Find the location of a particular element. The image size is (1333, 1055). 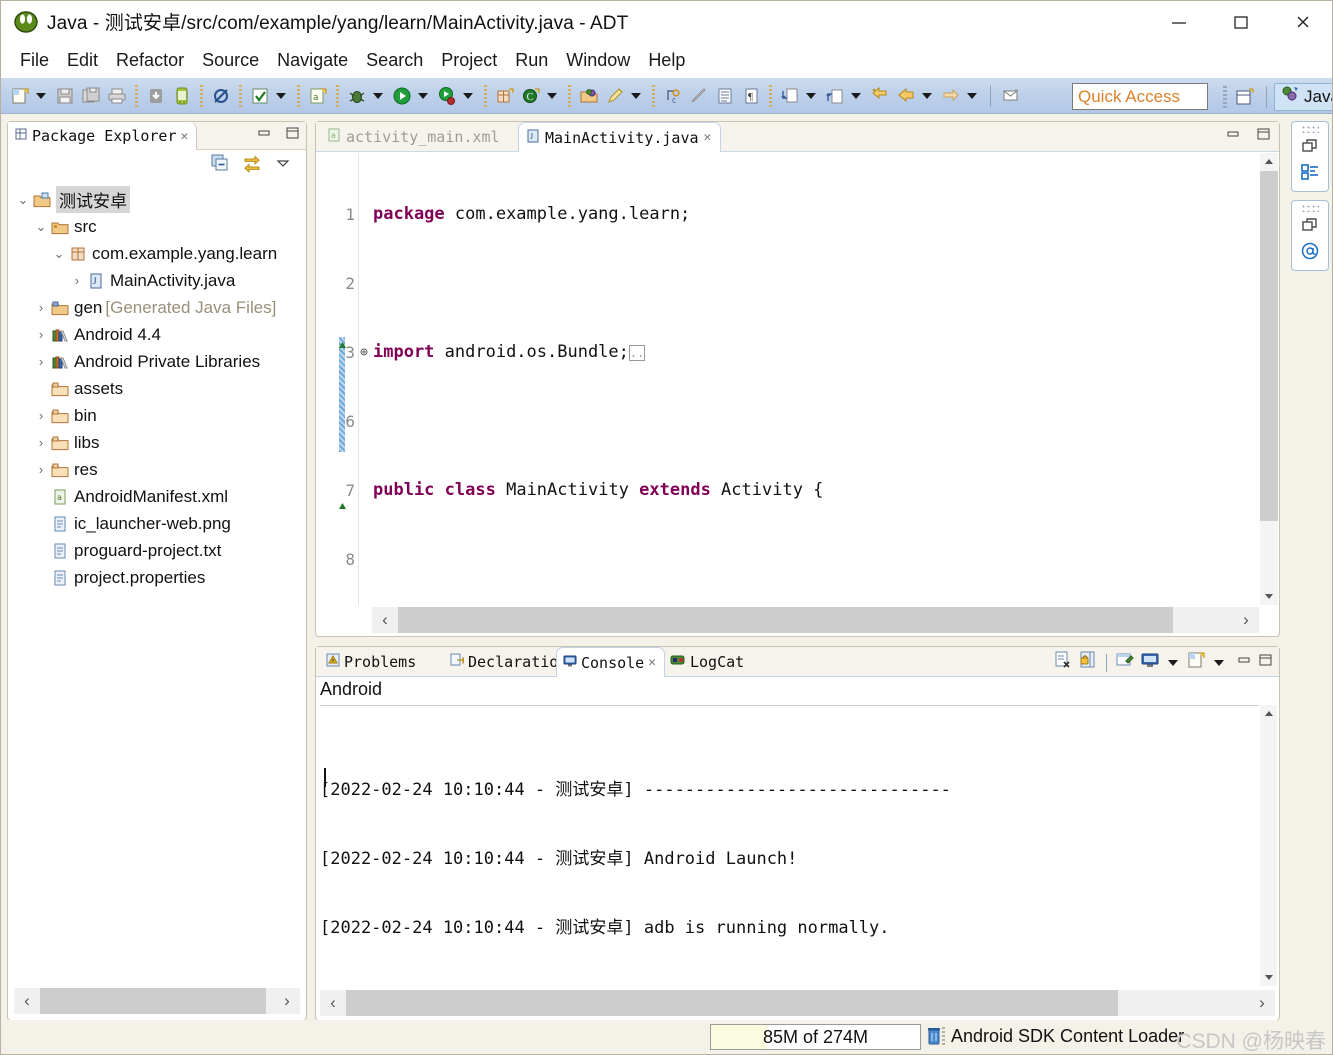

menu-refactor: Refactor is located at coordinates (150, 60).